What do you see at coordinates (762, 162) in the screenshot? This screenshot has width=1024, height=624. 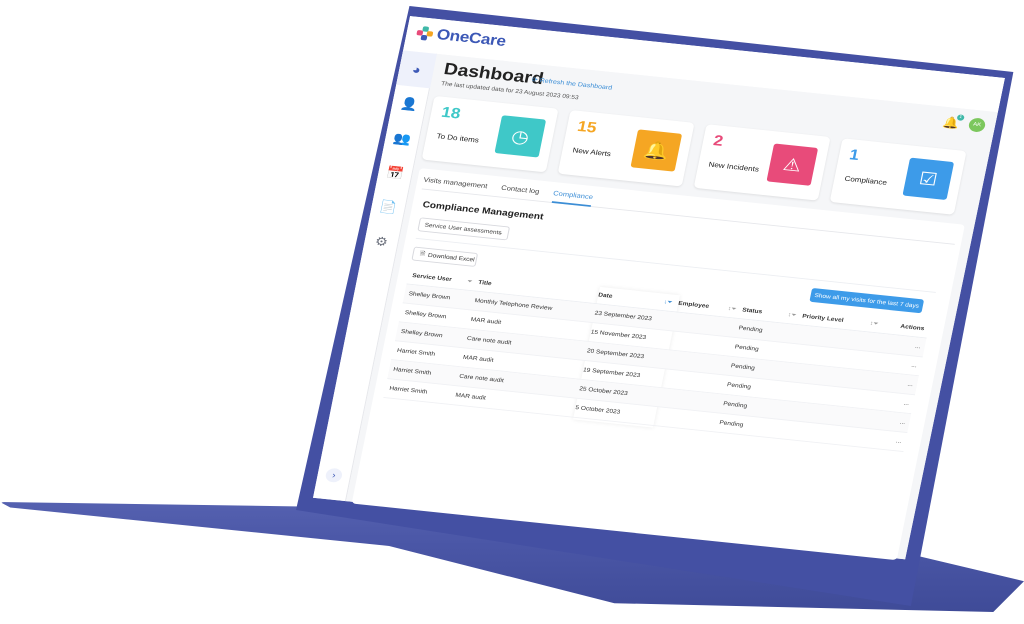 I see `card-incidents: 2 New Incidents ⚠` at bounding box center [762, 162].